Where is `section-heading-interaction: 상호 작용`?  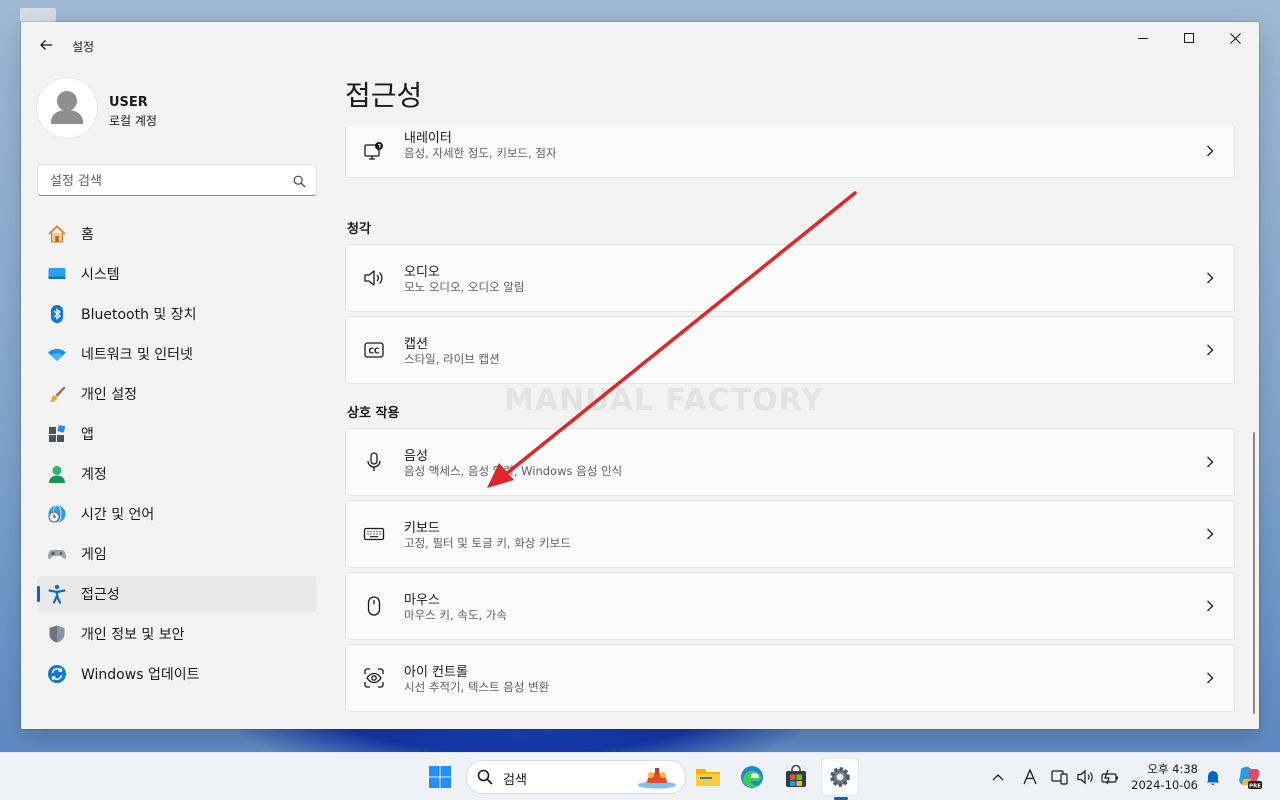
section-heading-interaction: 상호 작용 is located at coordinates (373, 413).